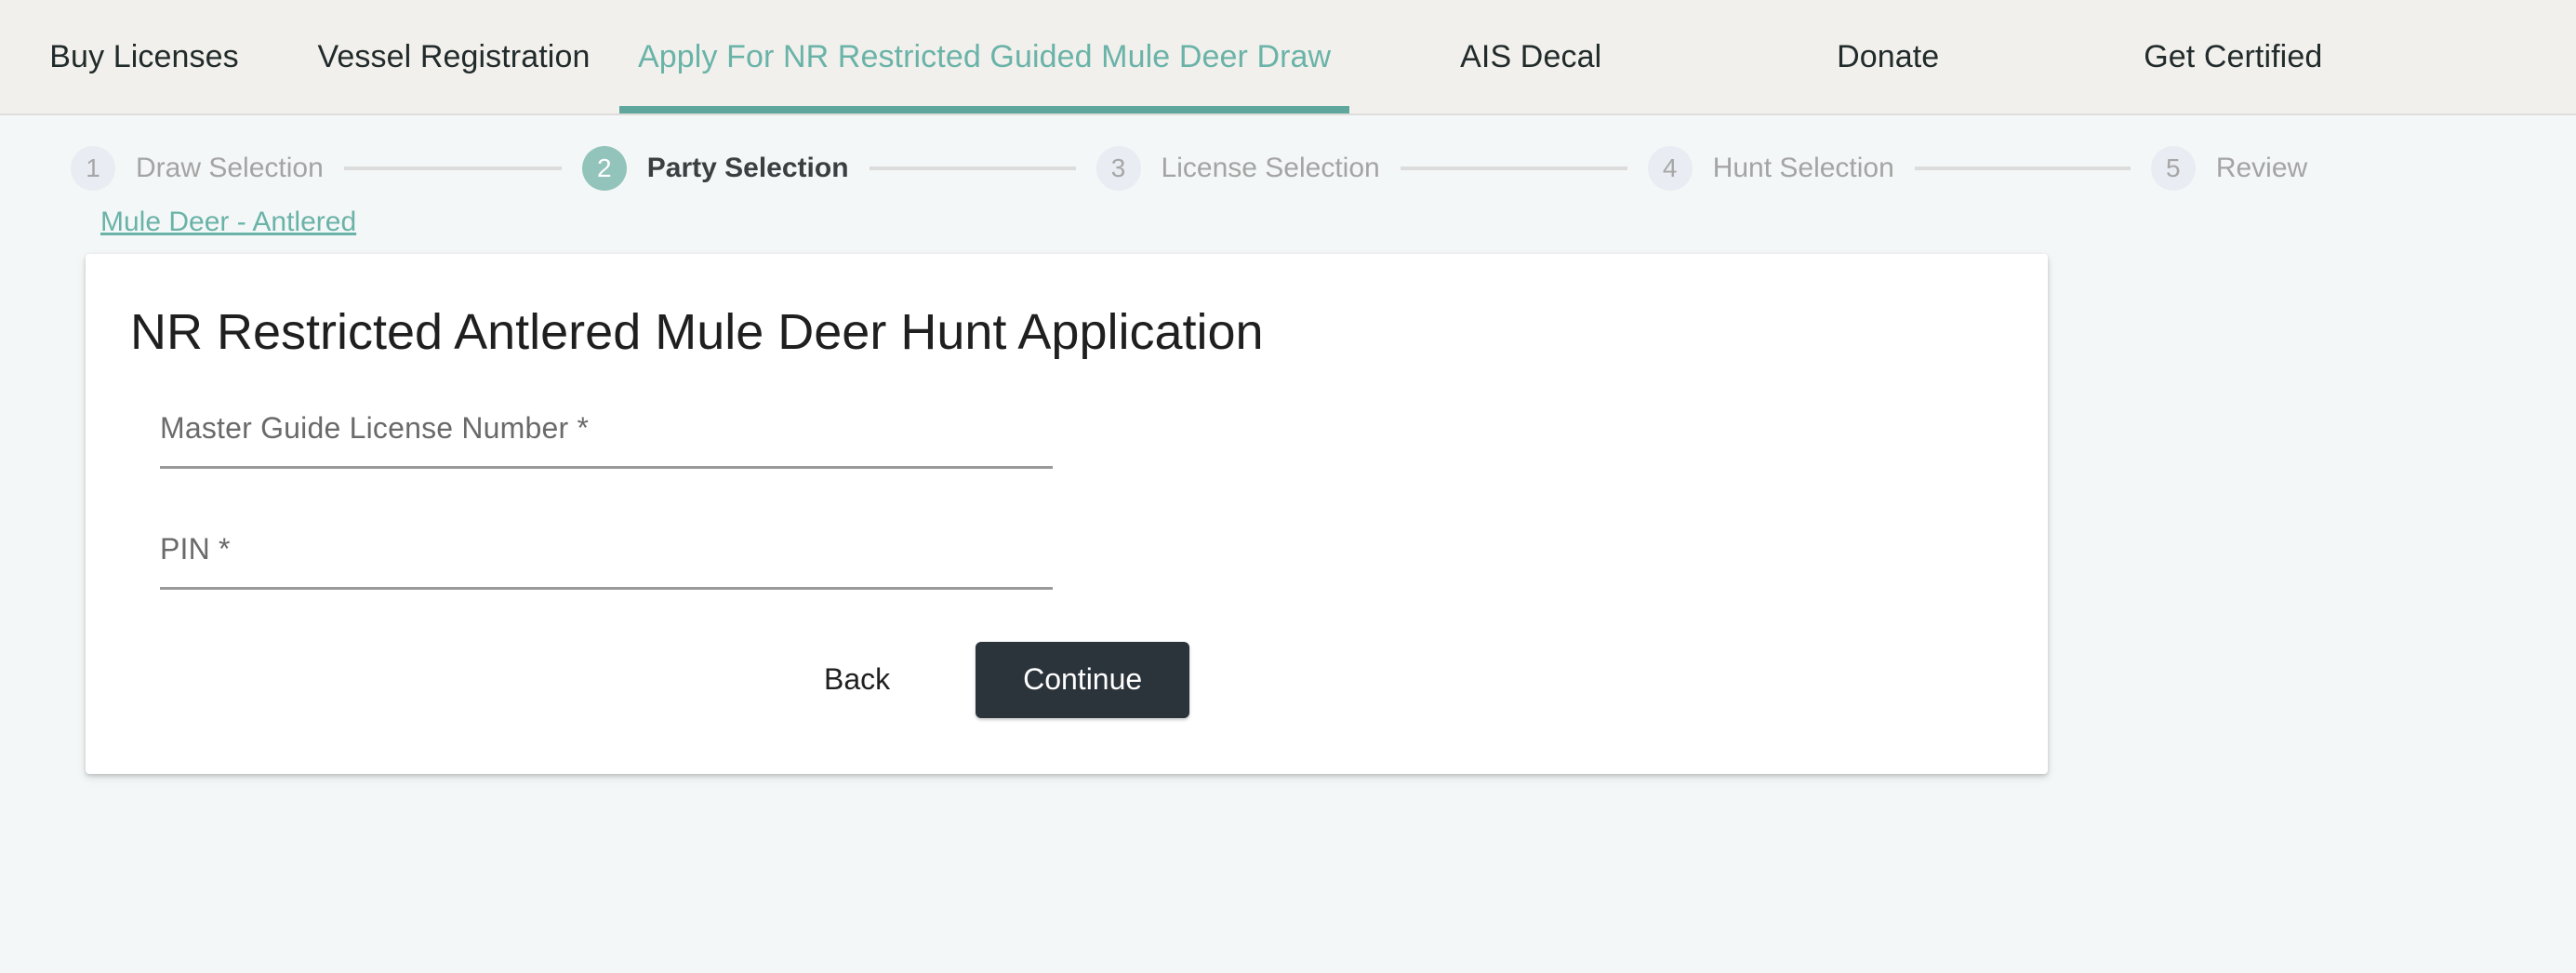 The height and width of the screenshot is (973, 2576). I want to click on nav-item-label: AIS Decal, so click(1531, 56).